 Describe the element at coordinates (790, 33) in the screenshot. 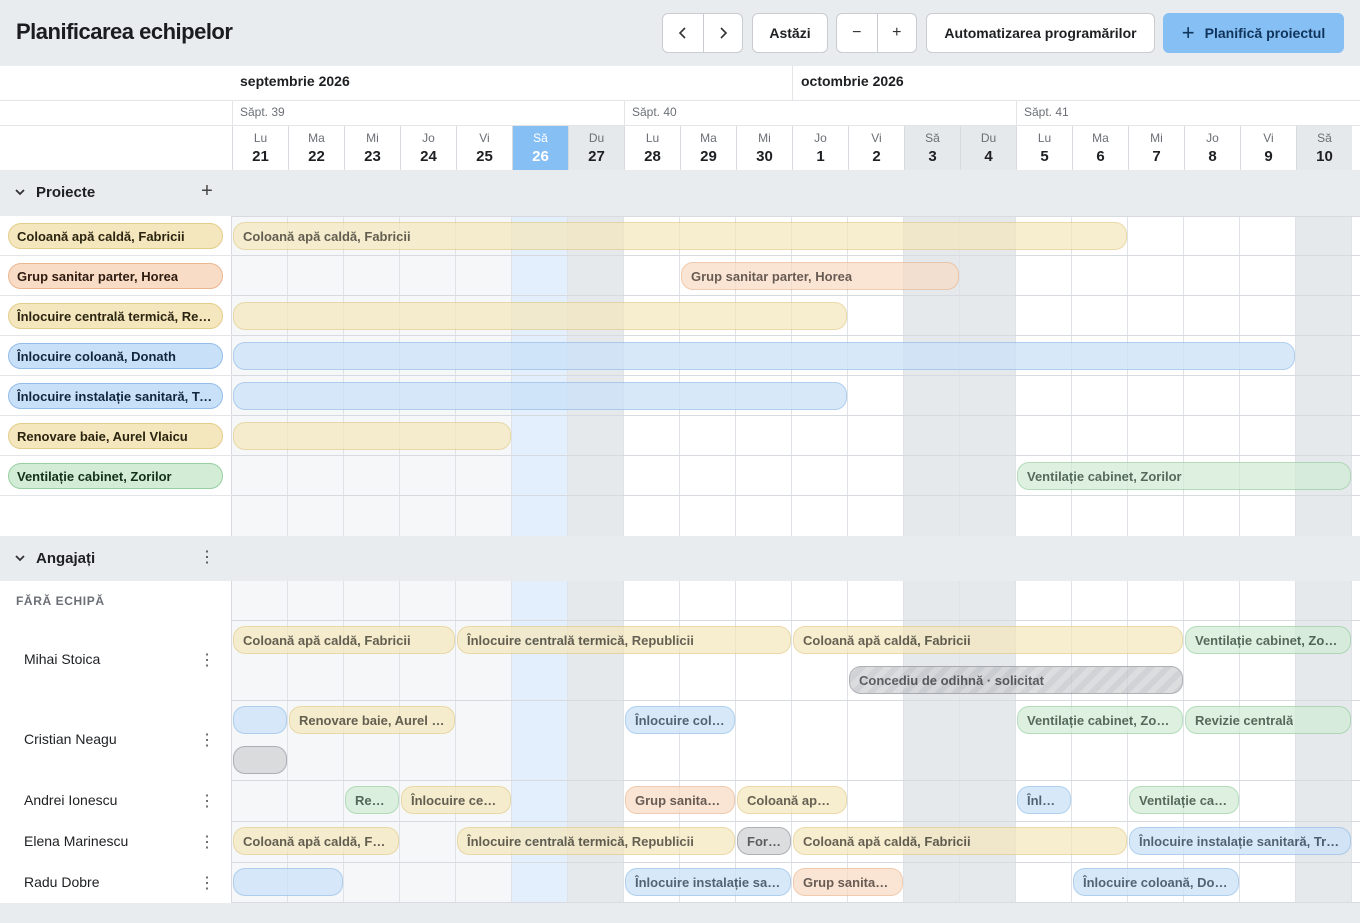

I see `today-button: Astăzi` at that location.